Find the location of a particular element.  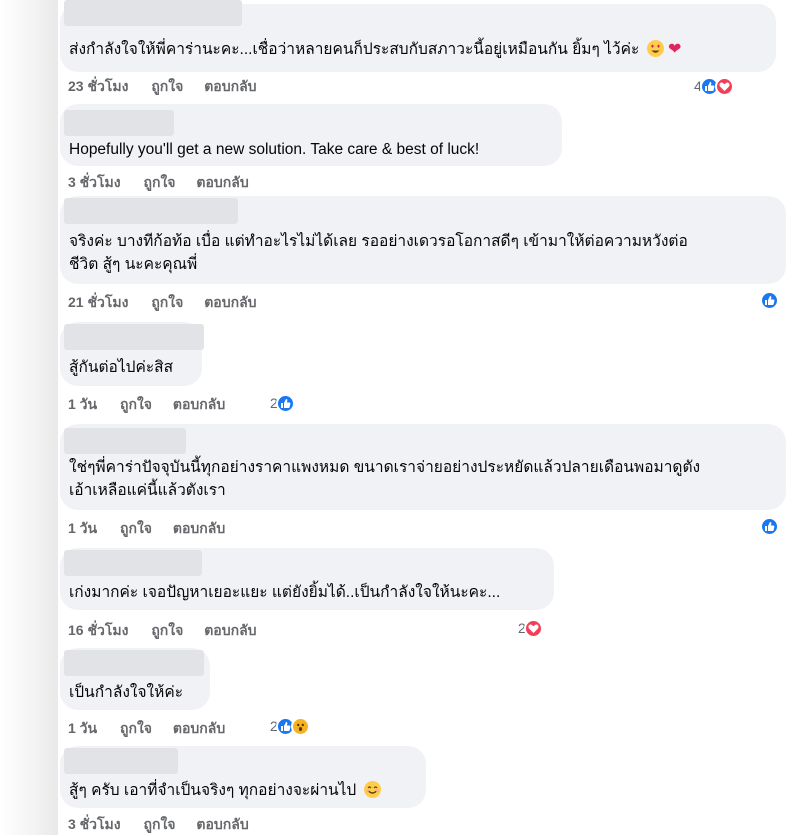

comment-text-line-2: ชีวิต สู้ๆ นะคะคุณพี่ is located at coordinates (133, 264).